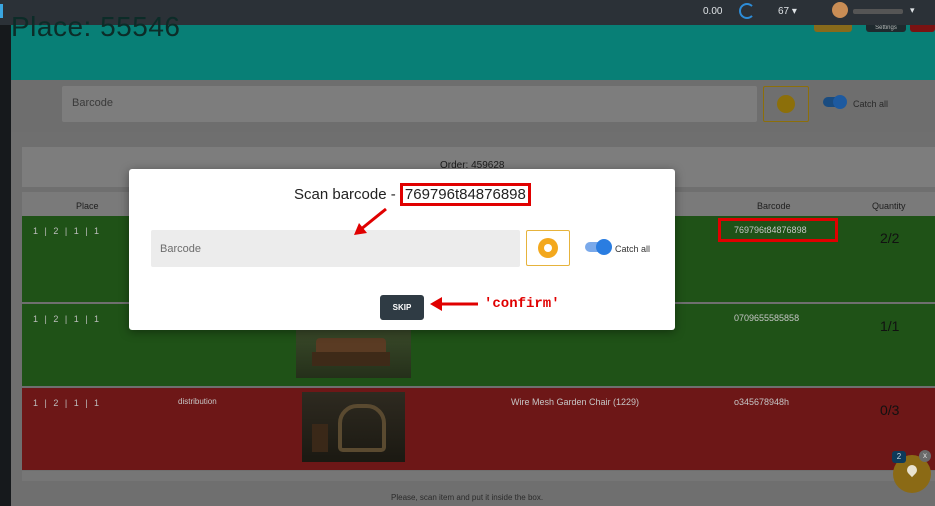  I want to click on avatar, so click(840, 10).